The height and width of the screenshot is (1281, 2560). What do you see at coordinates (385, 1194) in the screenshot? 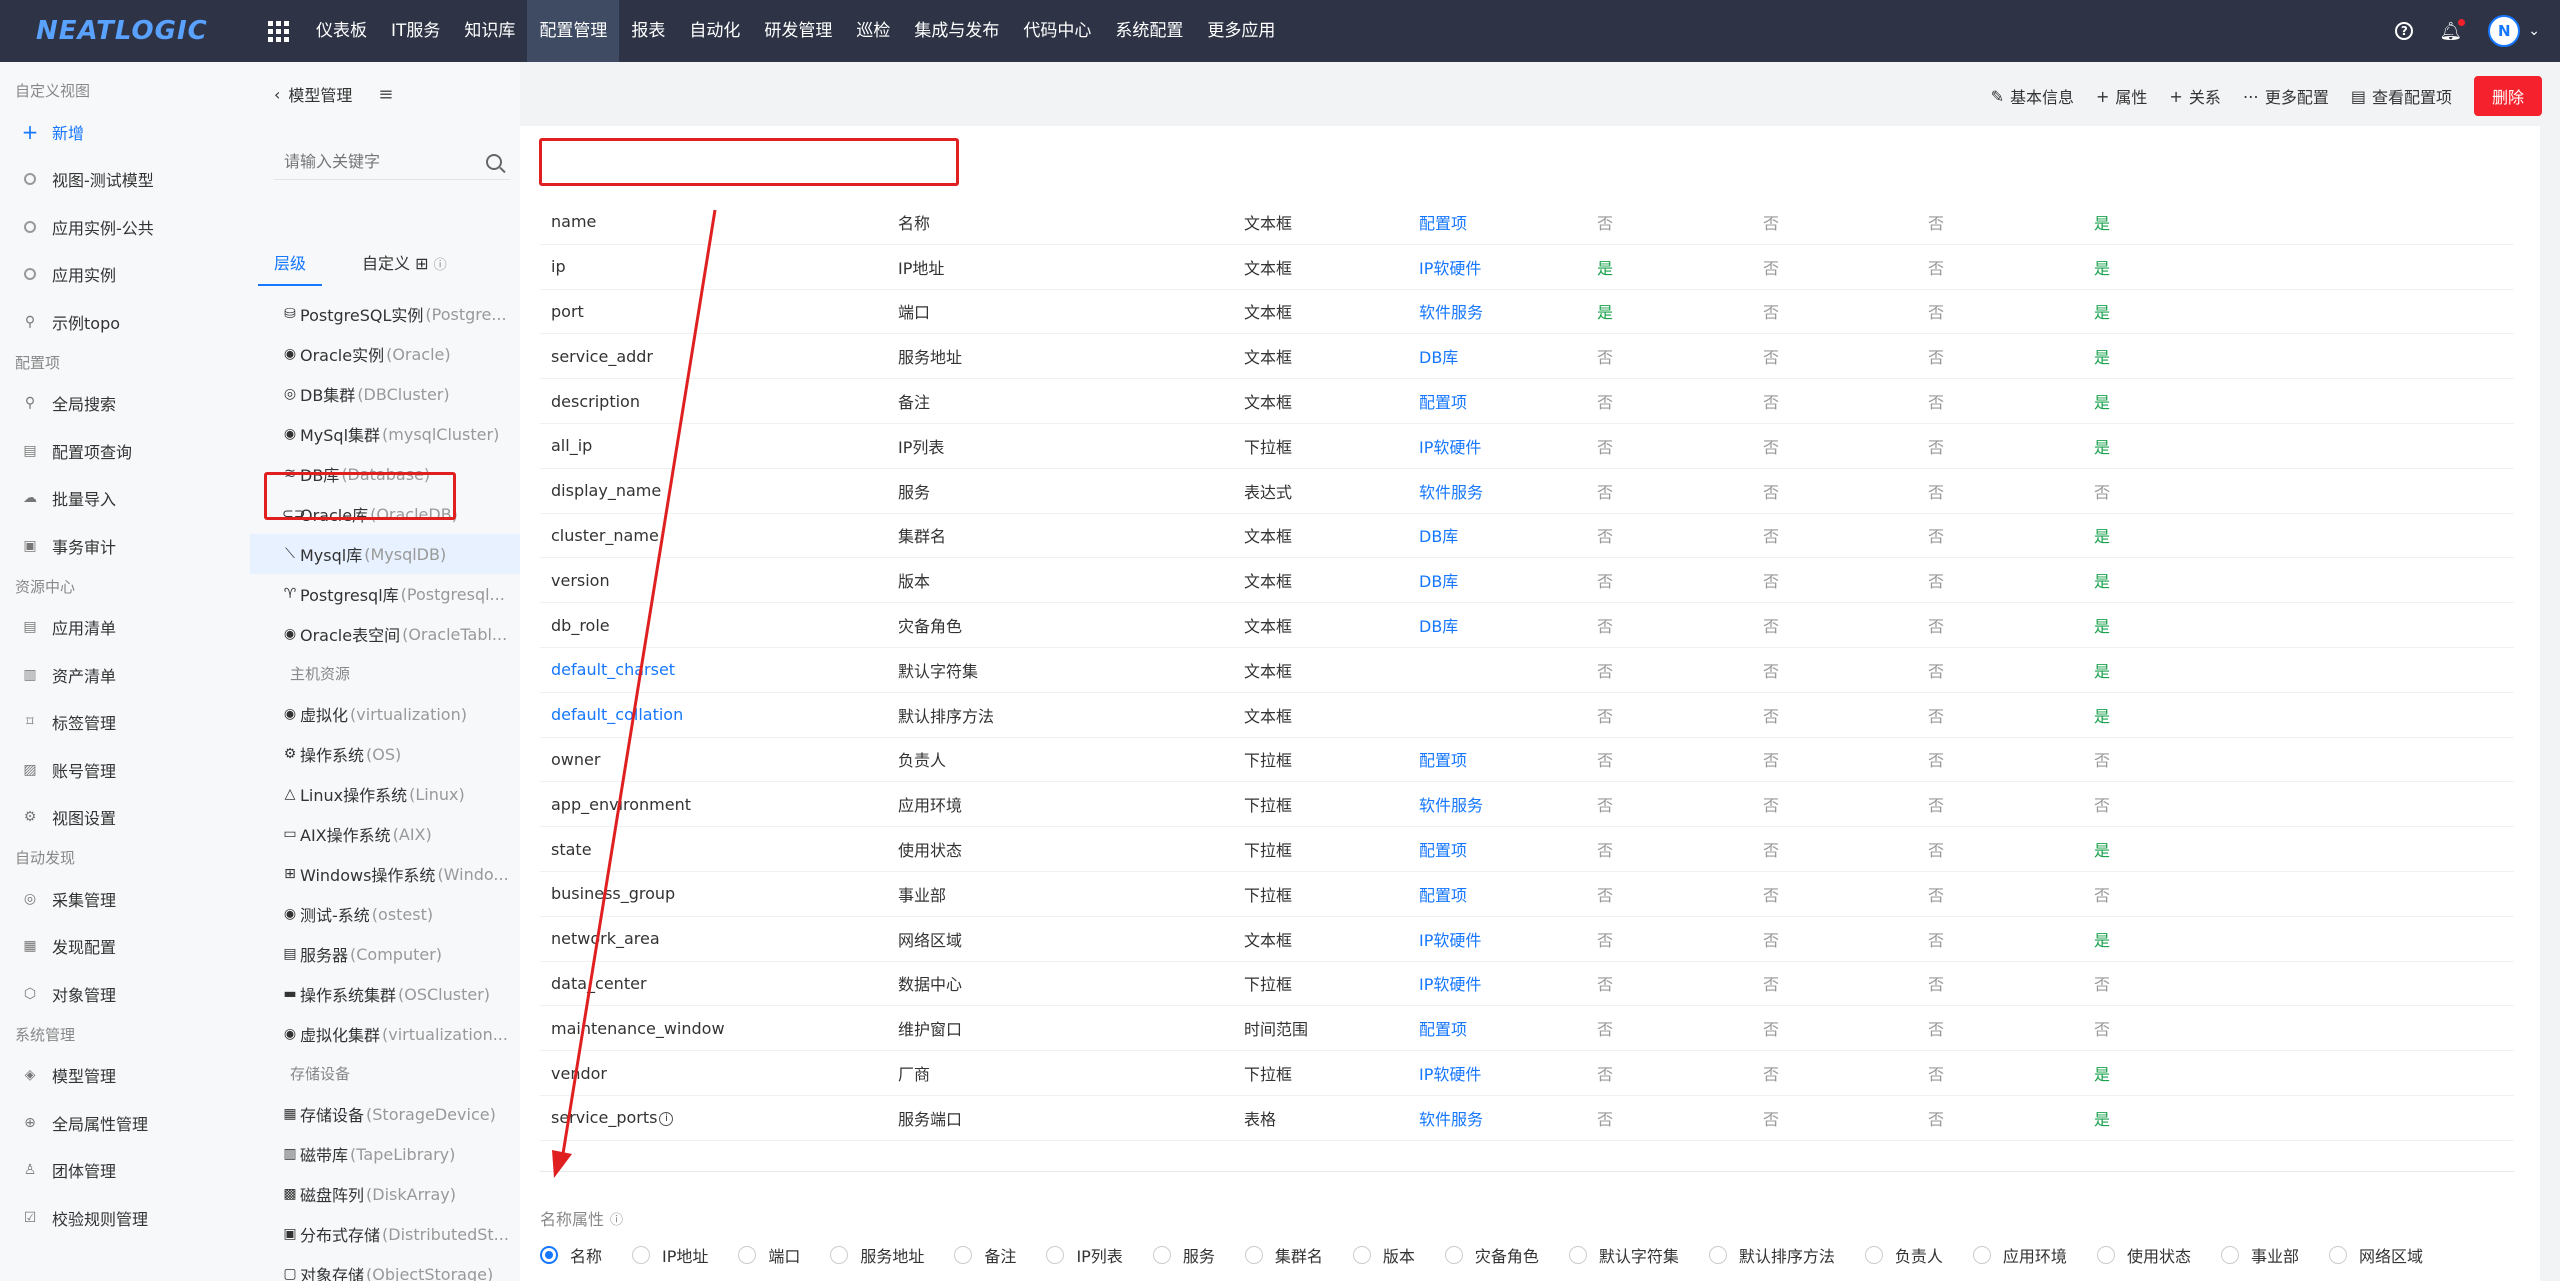
I see `tree-item: ▩ 磁盘阵列 (DiskArray)` at bounding box center [385, 1194].